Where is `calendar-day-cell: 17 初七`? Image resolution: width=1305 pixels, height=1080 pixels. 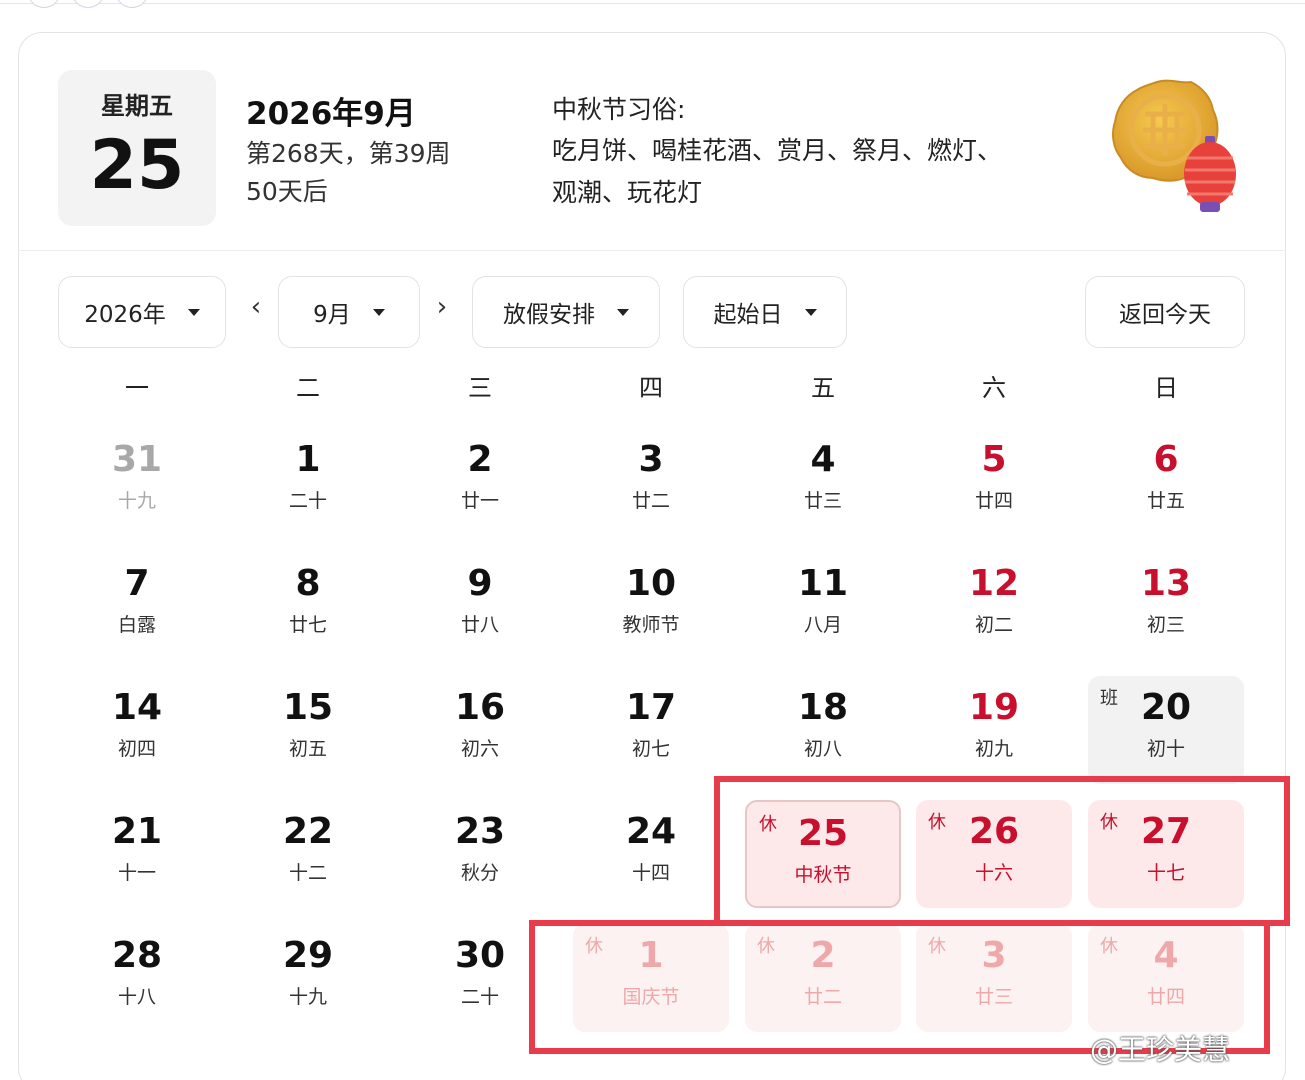 calendar-day-cell: 17 初七 is located at coordinates (651, 730).